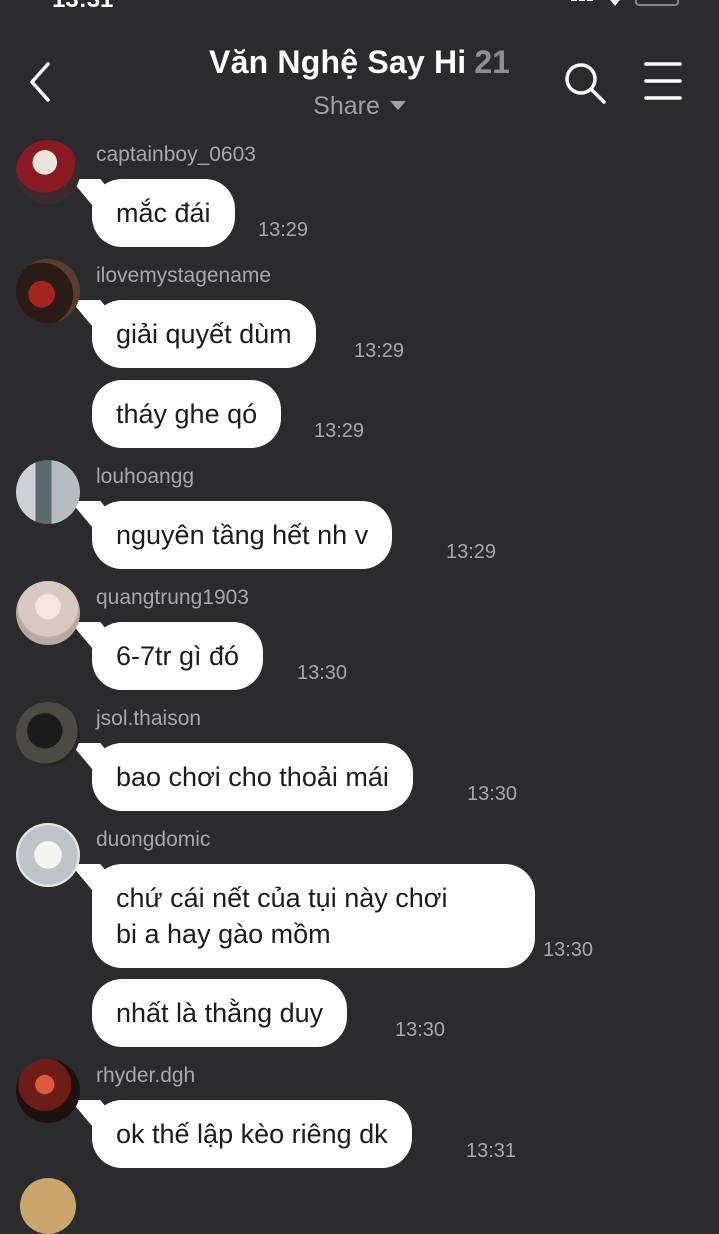 The height and width of the screenshot is (1234, 719). What do you see at coordinates (583, 3) in the screenshot?
I see `signal-icon` at bounding box center [583, 3].